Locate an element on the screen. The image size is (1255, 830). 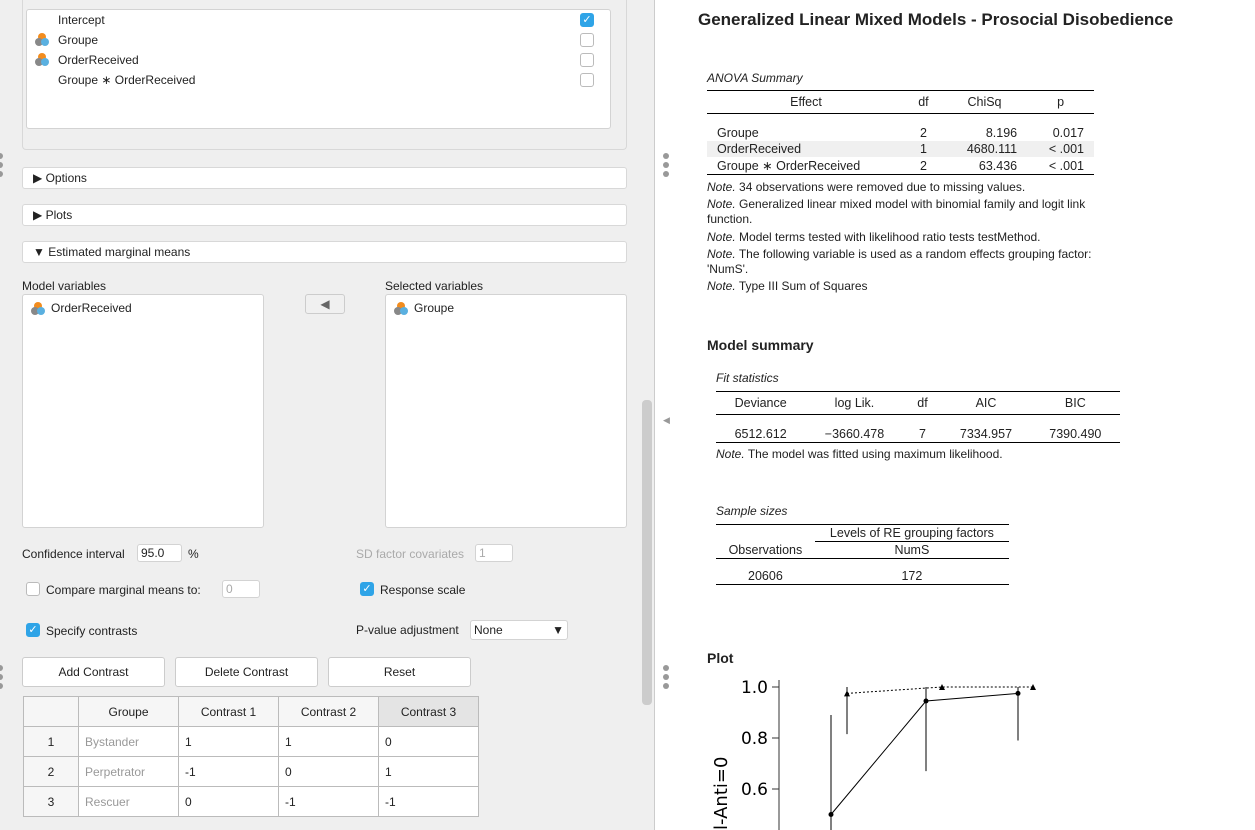
plots-section: ▶ Plots is located at coordinates (324, 215).